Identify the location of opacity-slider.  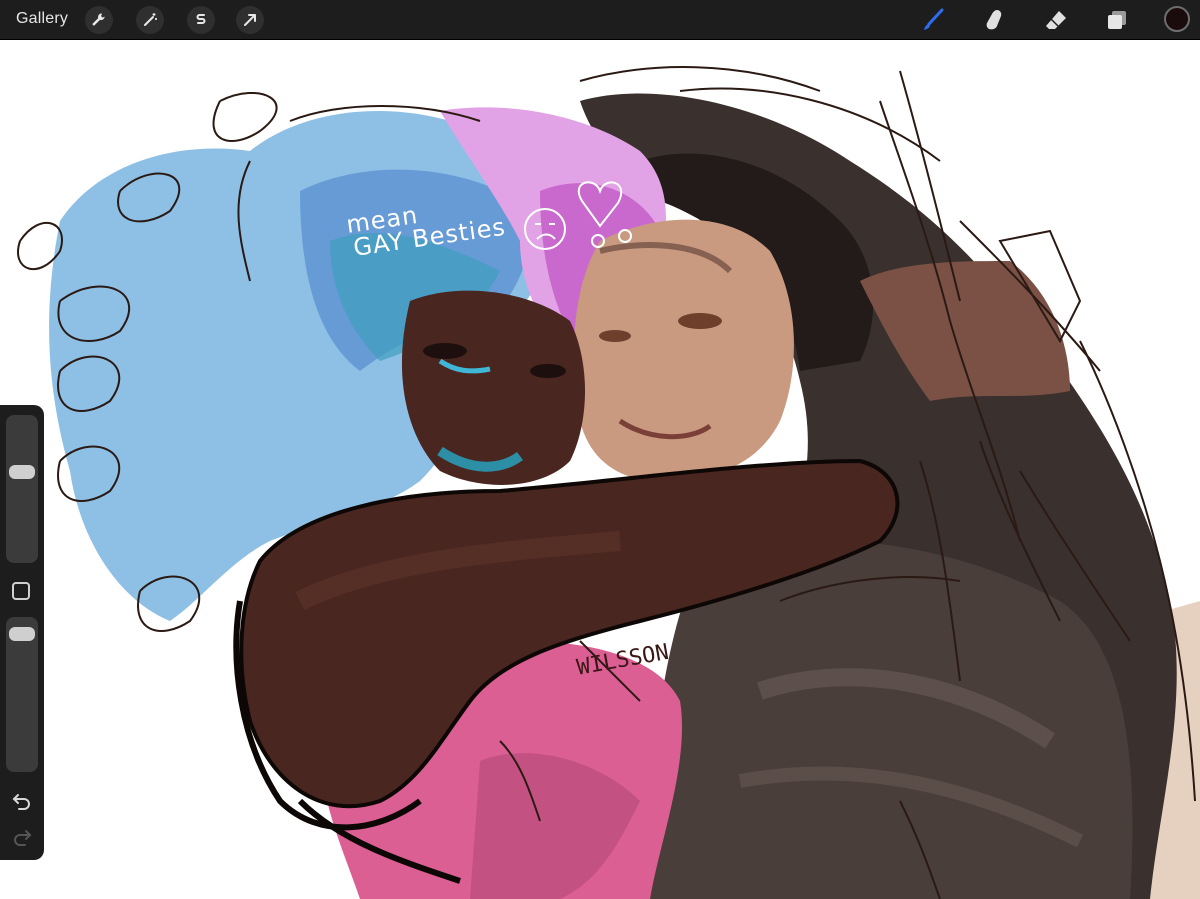
(22, 694).